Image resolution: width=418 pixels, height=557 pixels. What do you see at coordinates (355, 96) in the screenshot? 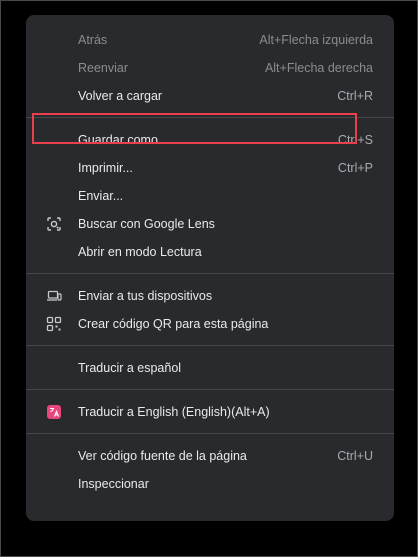
I see `menu-item-shortcut: Ctrl+R` at bounding box center [355, 96].